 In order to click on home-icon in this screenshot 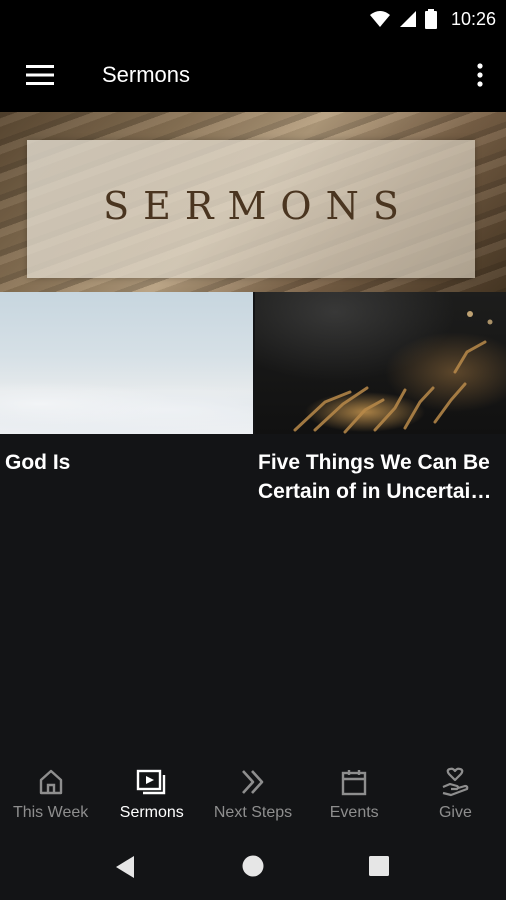, I will do `click(51, 782)`.